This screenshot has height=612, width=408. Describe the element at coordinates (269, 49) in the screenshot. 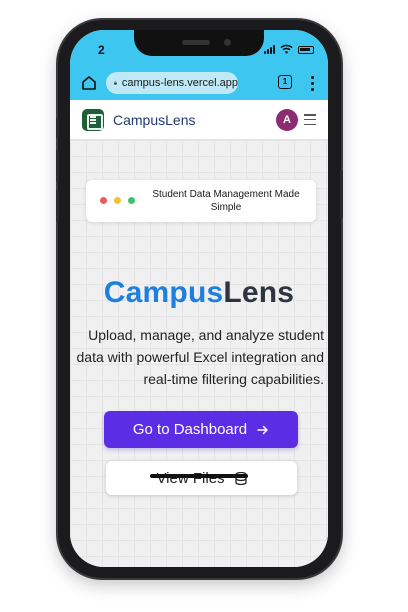

I see `signal-icon` at that location.